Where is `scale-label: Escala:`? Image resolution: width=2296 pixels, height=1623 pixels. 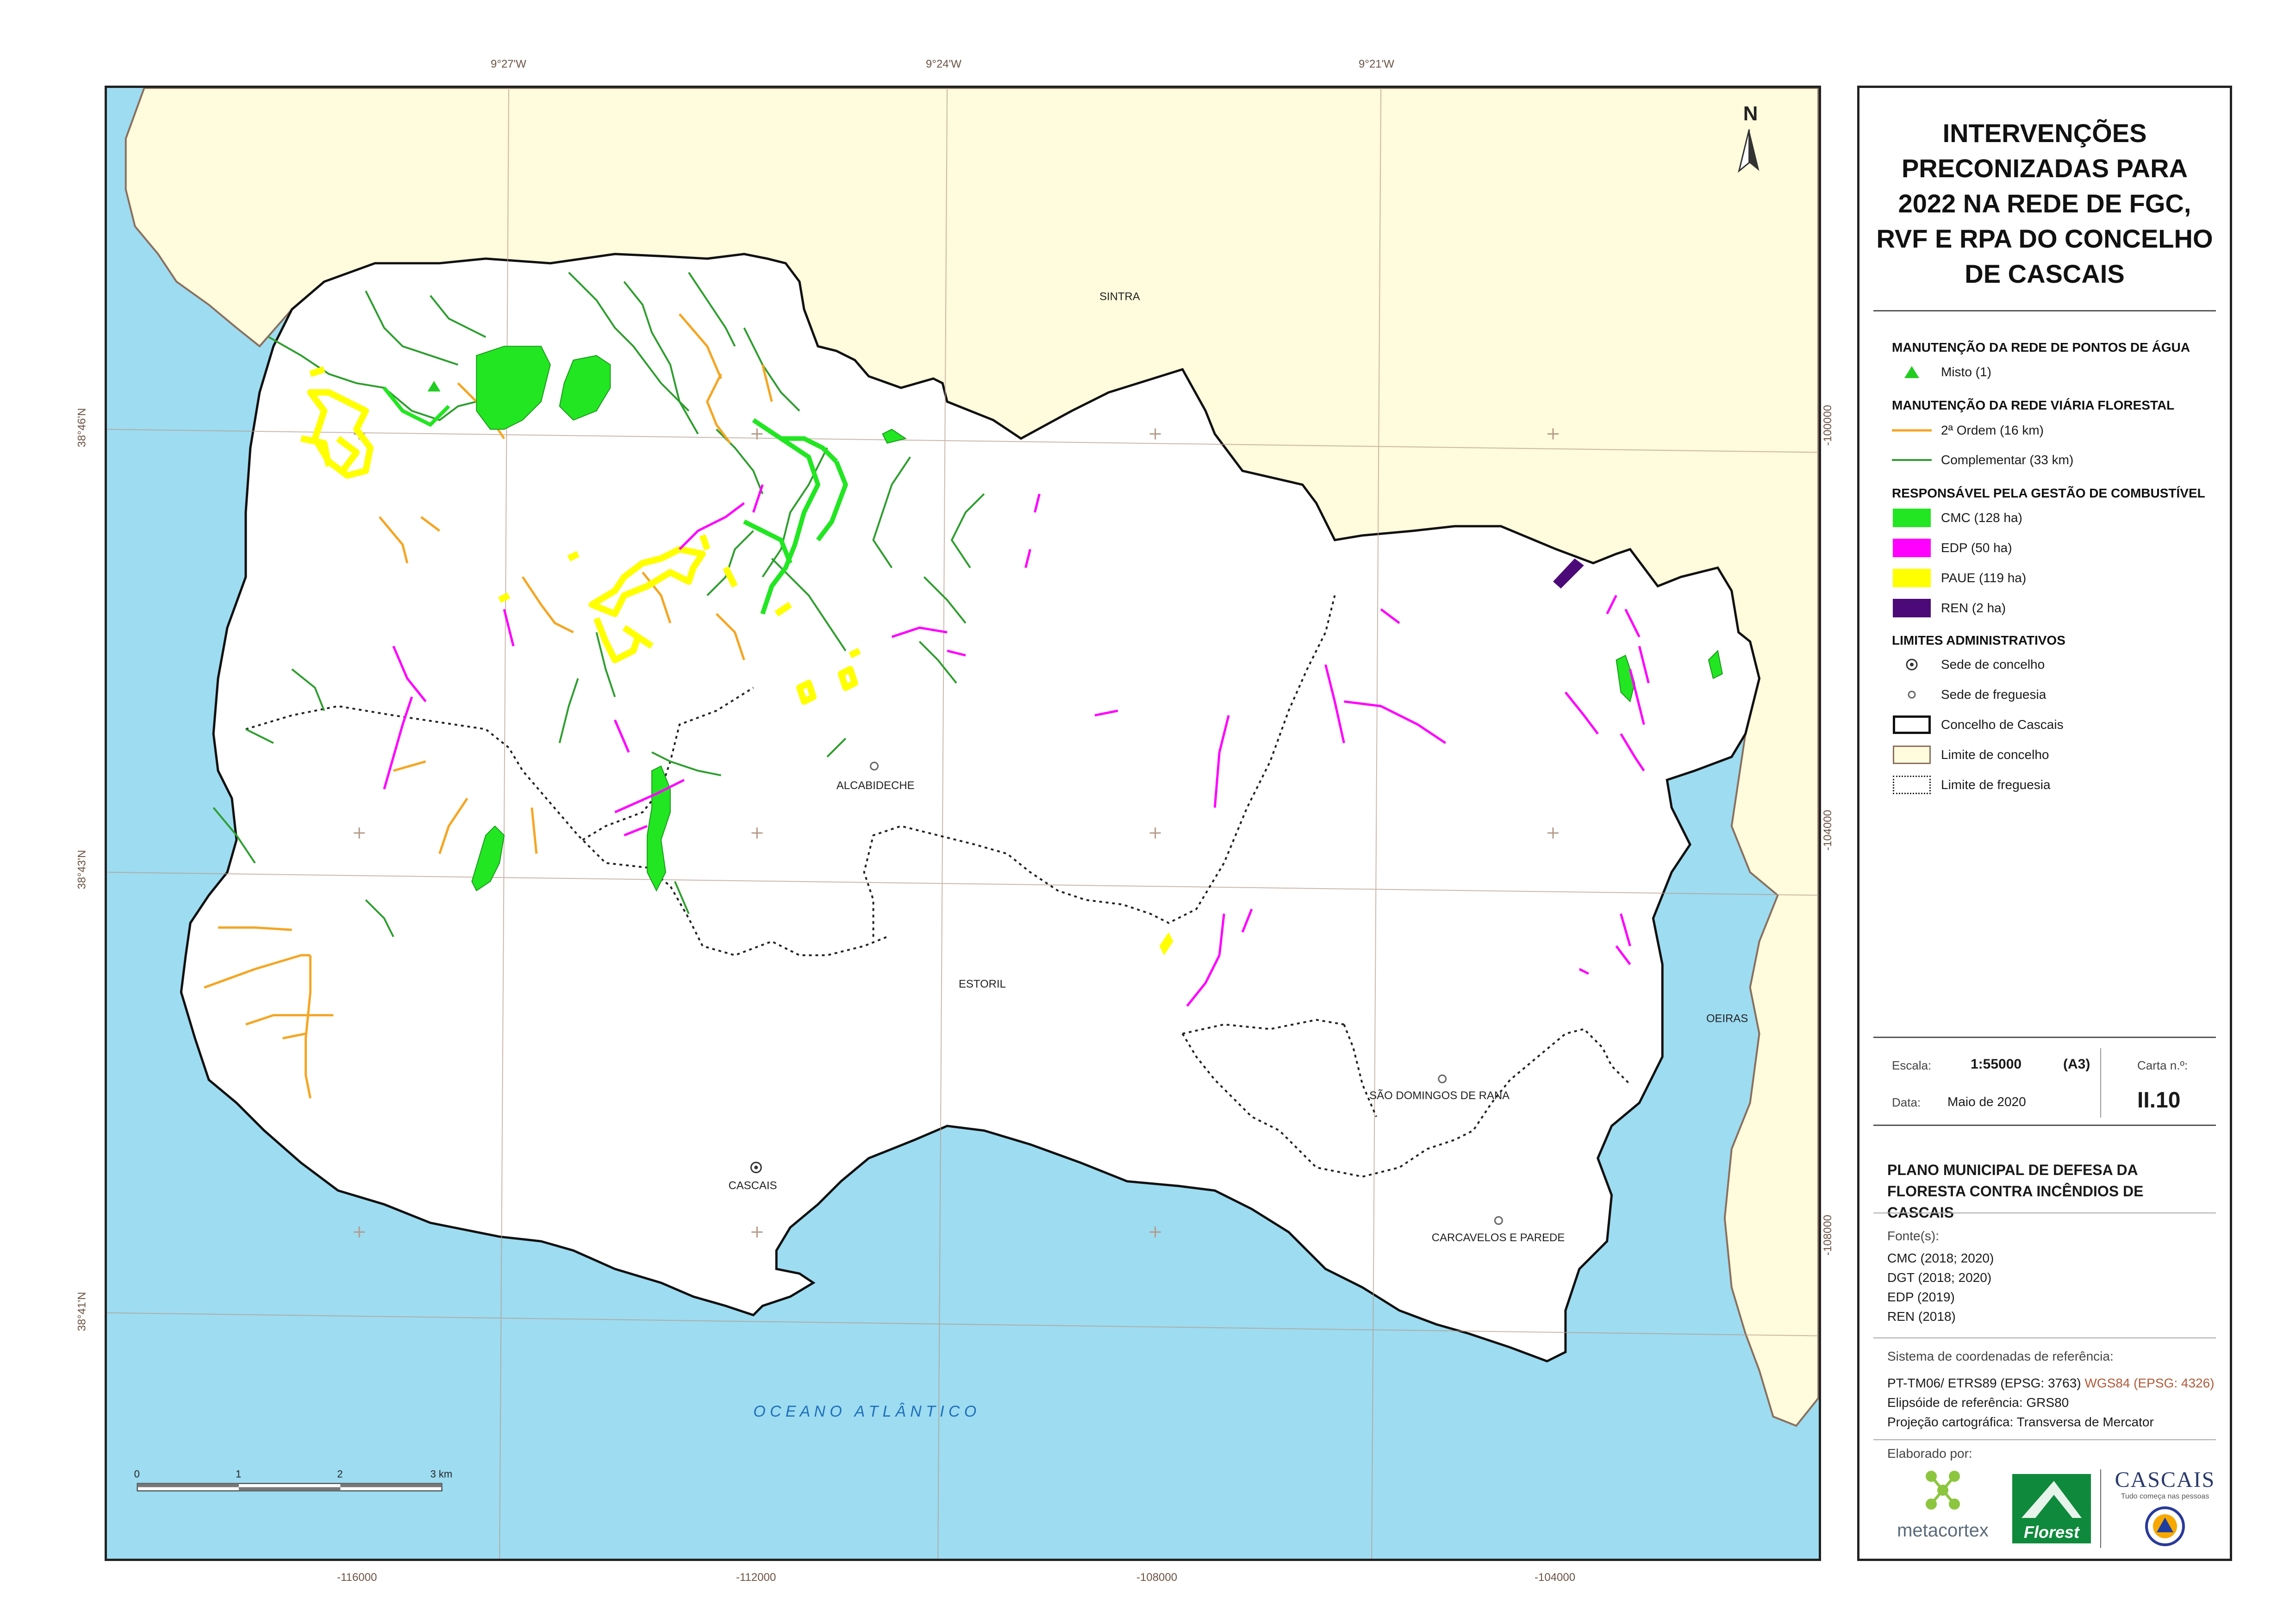
scale-label: Escala: is located at coordinates (1912, 1065).